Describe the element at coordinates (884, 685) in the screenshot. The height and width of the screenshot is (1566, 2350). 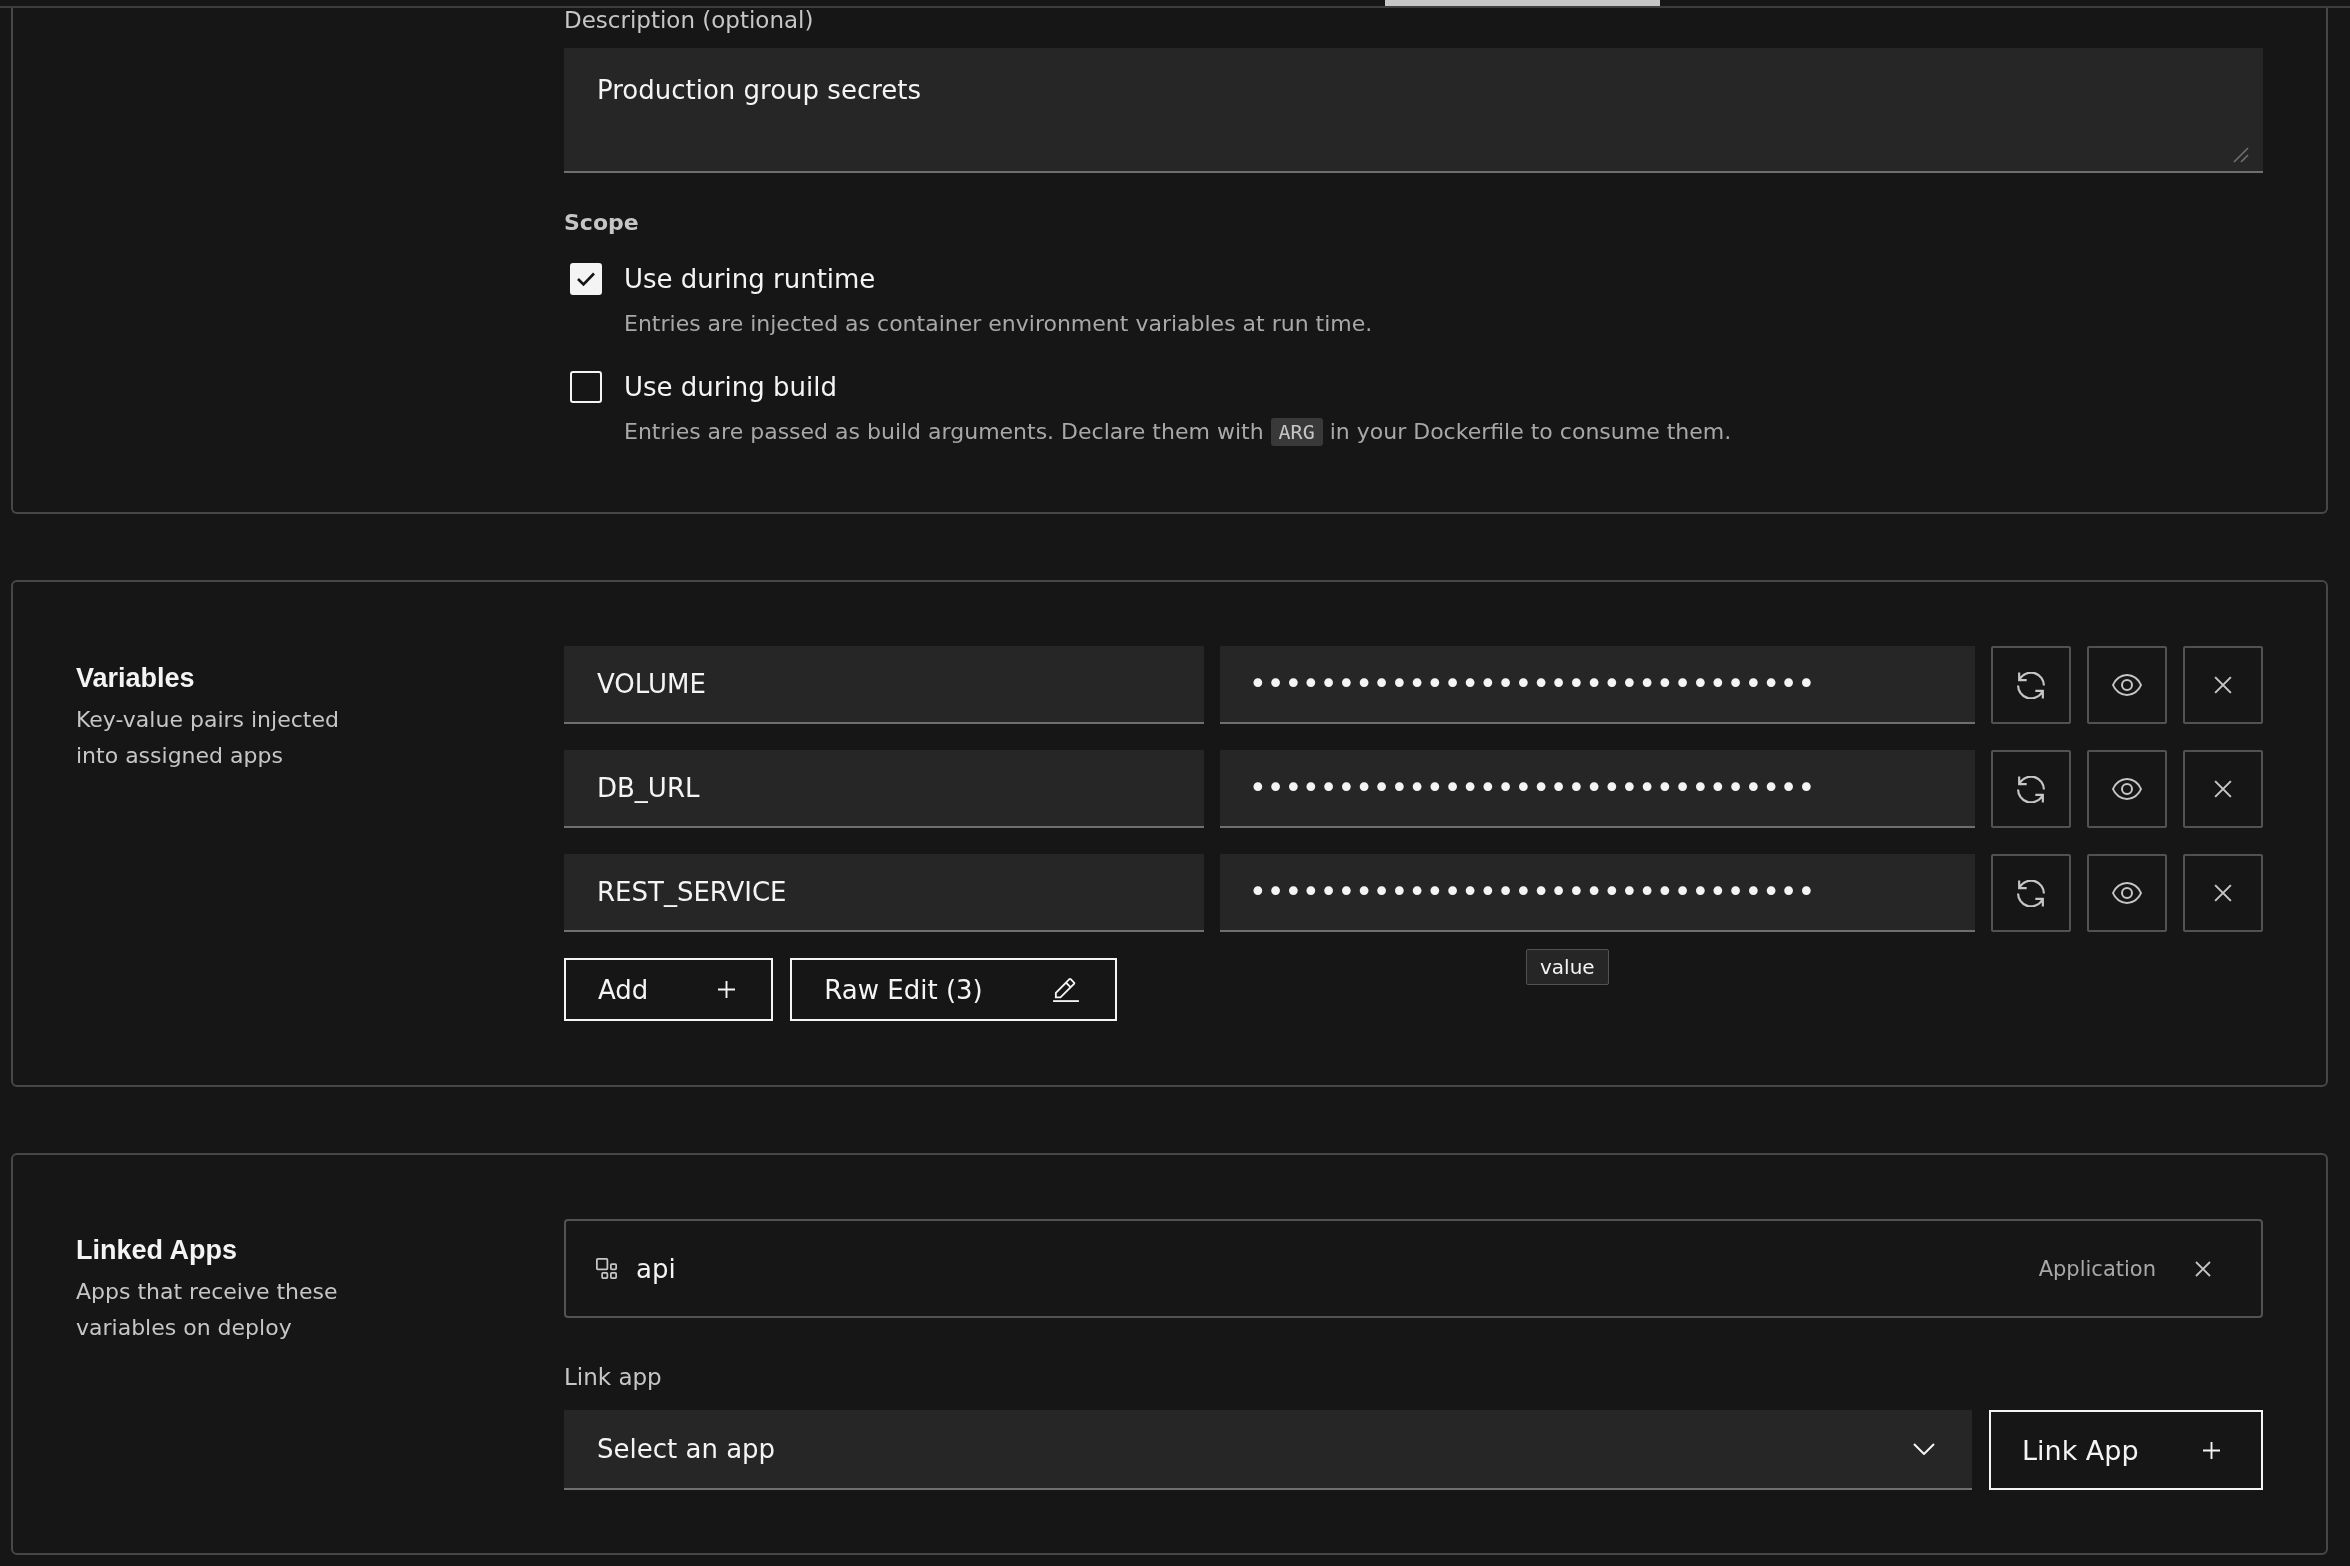
I see `key-field: VOLUME` at that location.